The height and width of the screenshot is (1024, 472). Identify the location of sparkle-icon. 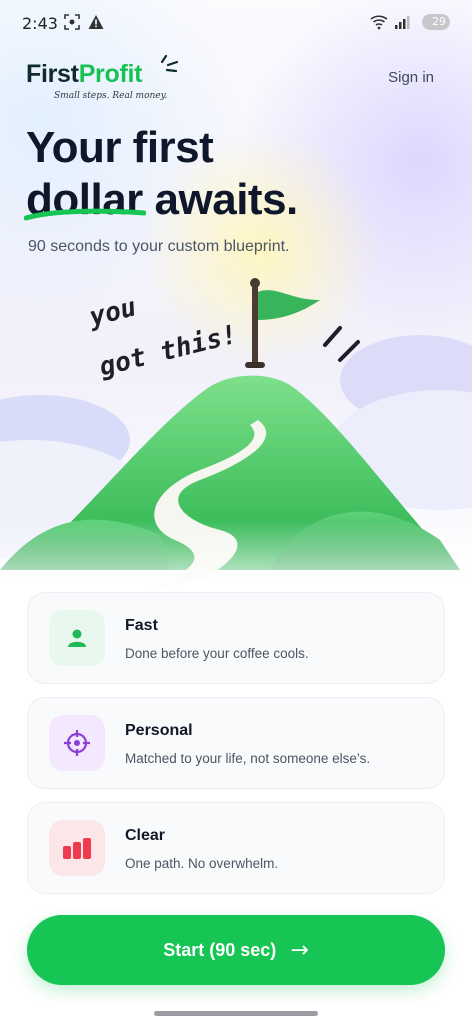
(169, 63).